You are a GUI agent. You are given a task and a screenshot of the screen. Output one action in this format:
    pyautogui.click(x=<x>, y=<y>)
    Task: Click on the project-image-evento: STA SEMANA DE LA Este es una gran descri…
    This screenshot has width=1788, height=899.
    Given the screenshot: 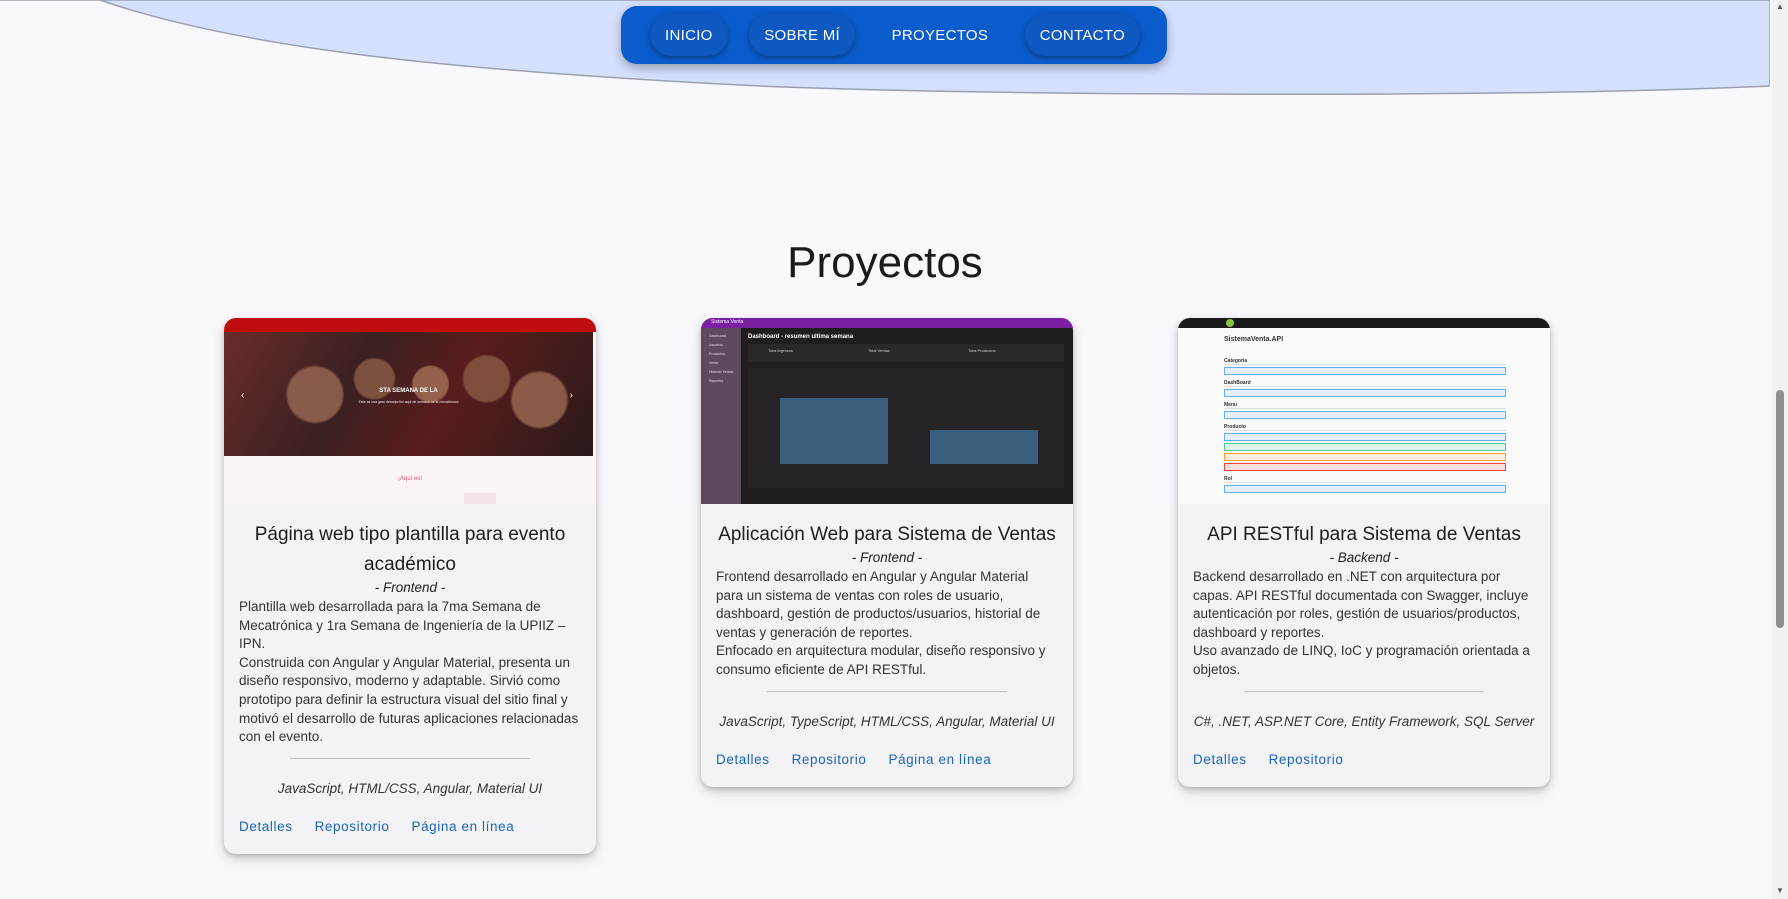 What is the action you would take?
    pyautogui.click(x=410, y=411)
    